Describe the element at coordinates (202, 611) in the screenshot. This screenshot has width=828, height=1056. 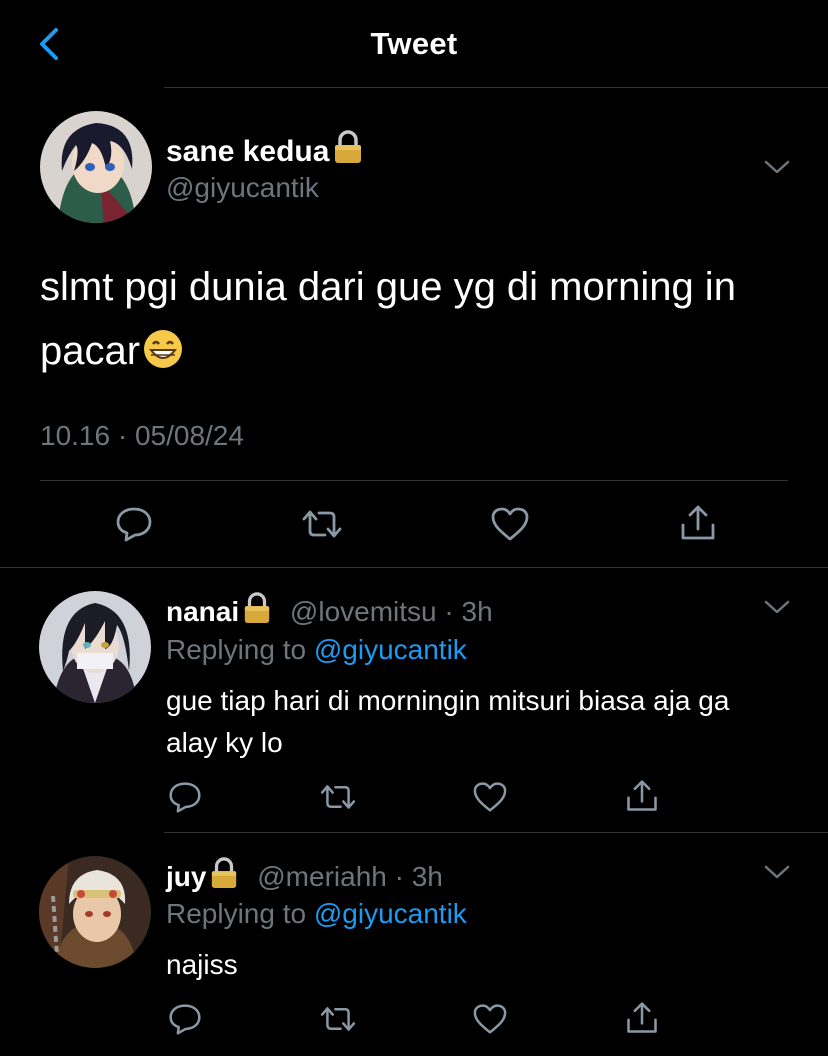
I see `display-name: nanai` at that location.